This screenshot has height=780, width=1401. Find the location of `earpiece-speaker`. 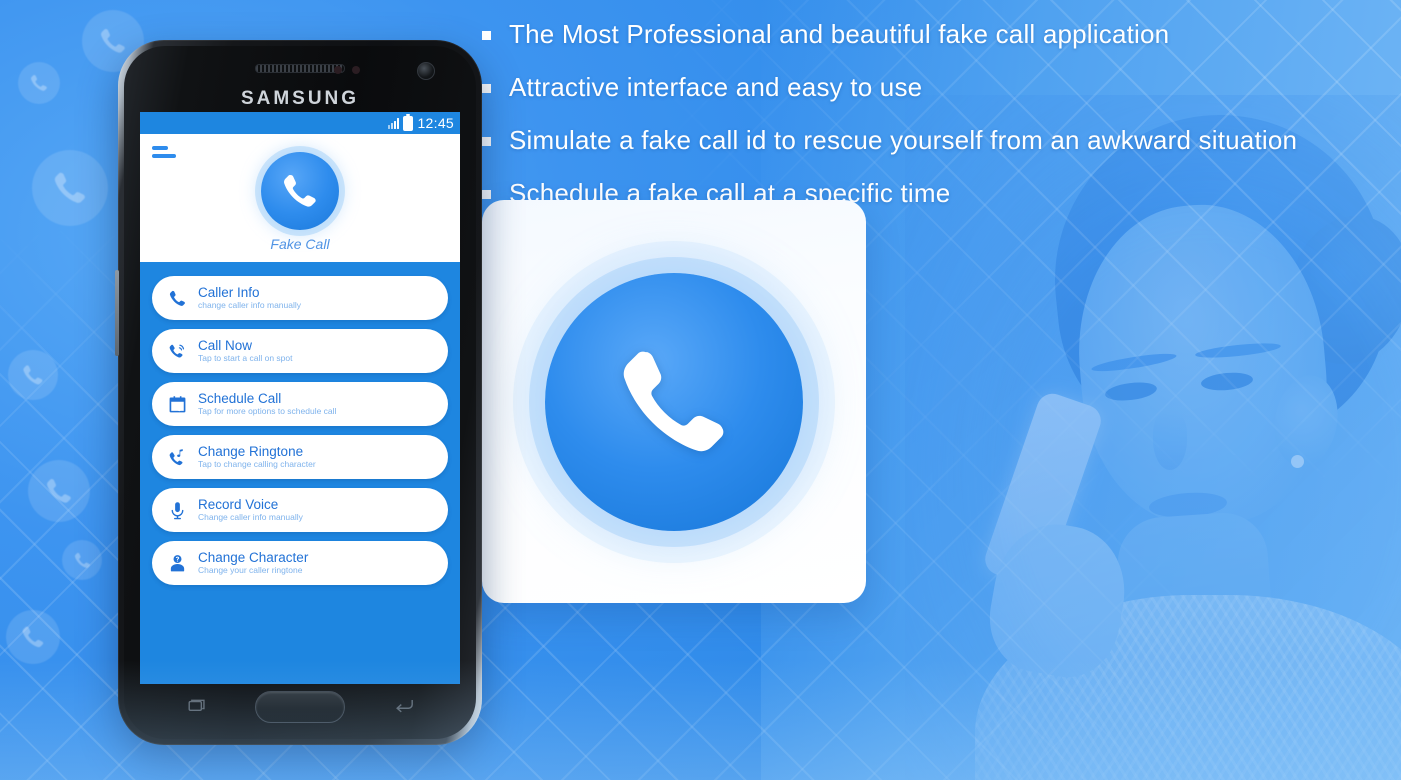

earpiece-speaker is located at coordinates (300, 68).